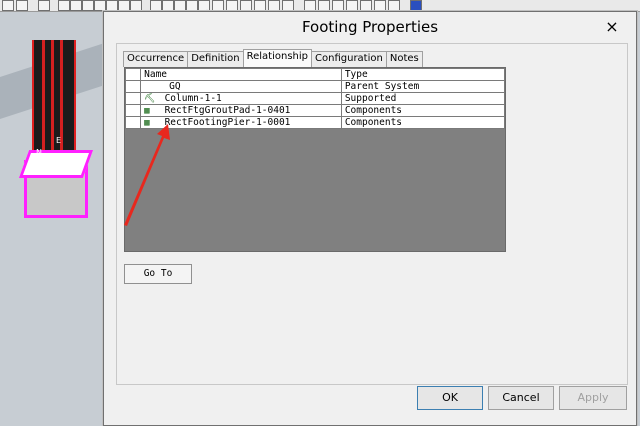 The width and height of the screenshot is (640, 426). I want to click on row-name-cell: ▦ RectFtgGroutPad-1-0401, so click(241, 110).